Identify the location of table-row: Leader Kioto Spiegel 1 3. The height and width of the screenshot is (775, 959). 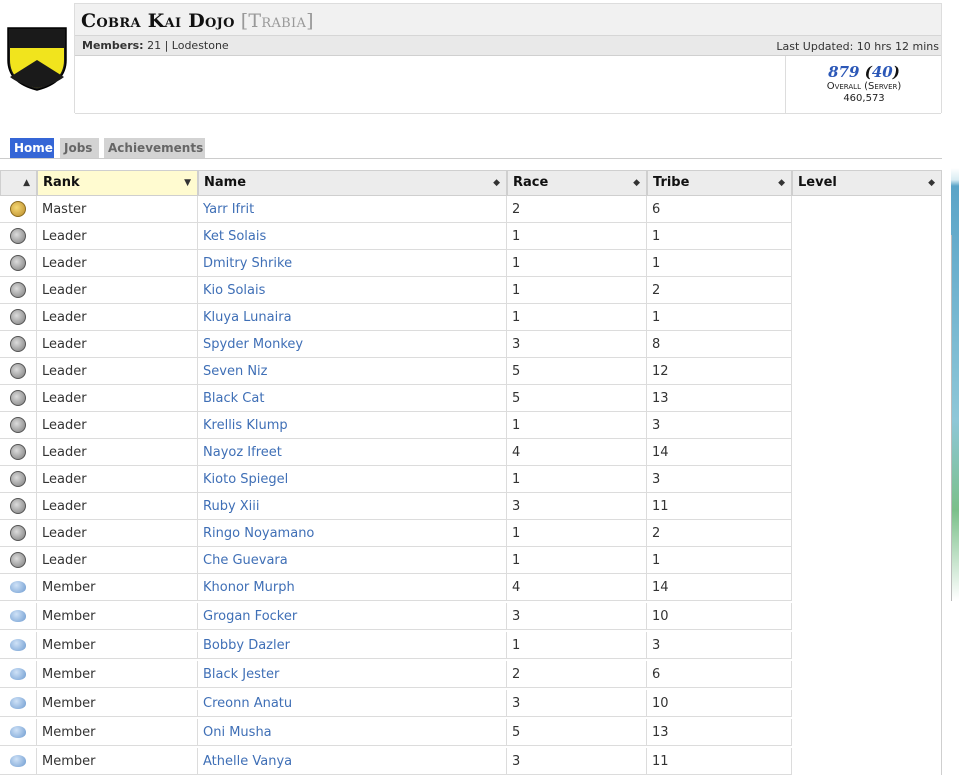
(471, 479).